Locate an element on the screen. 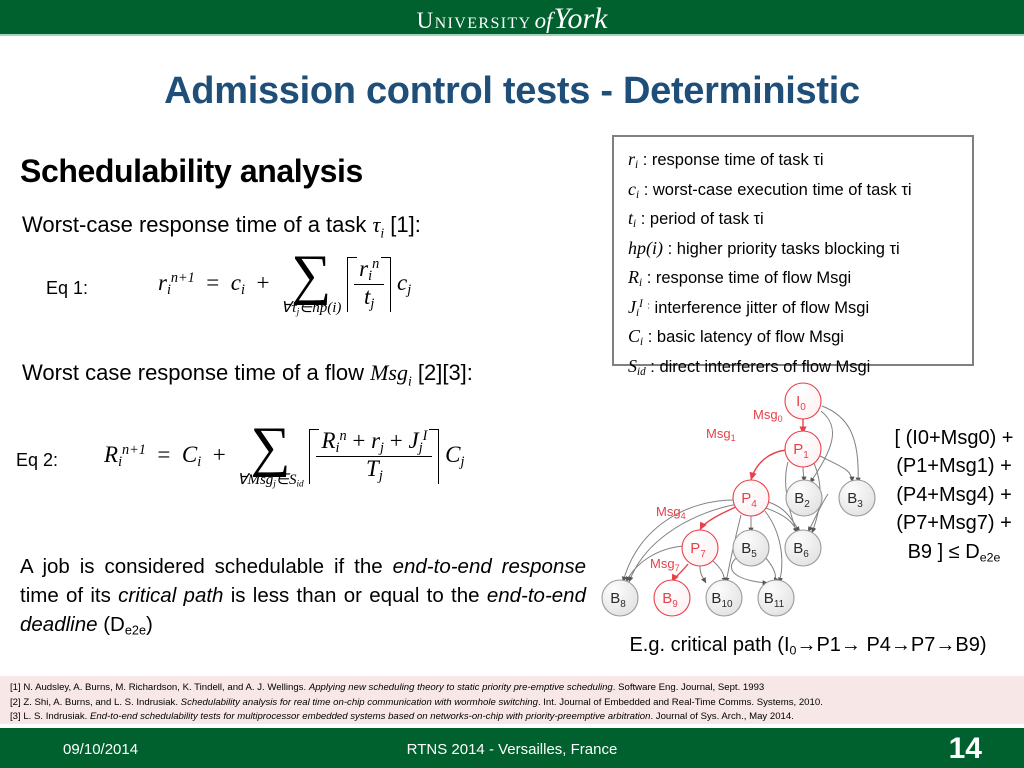 The image size is (1024, 768). graph-node-p4: P4 is located at coordinates (751, 498).